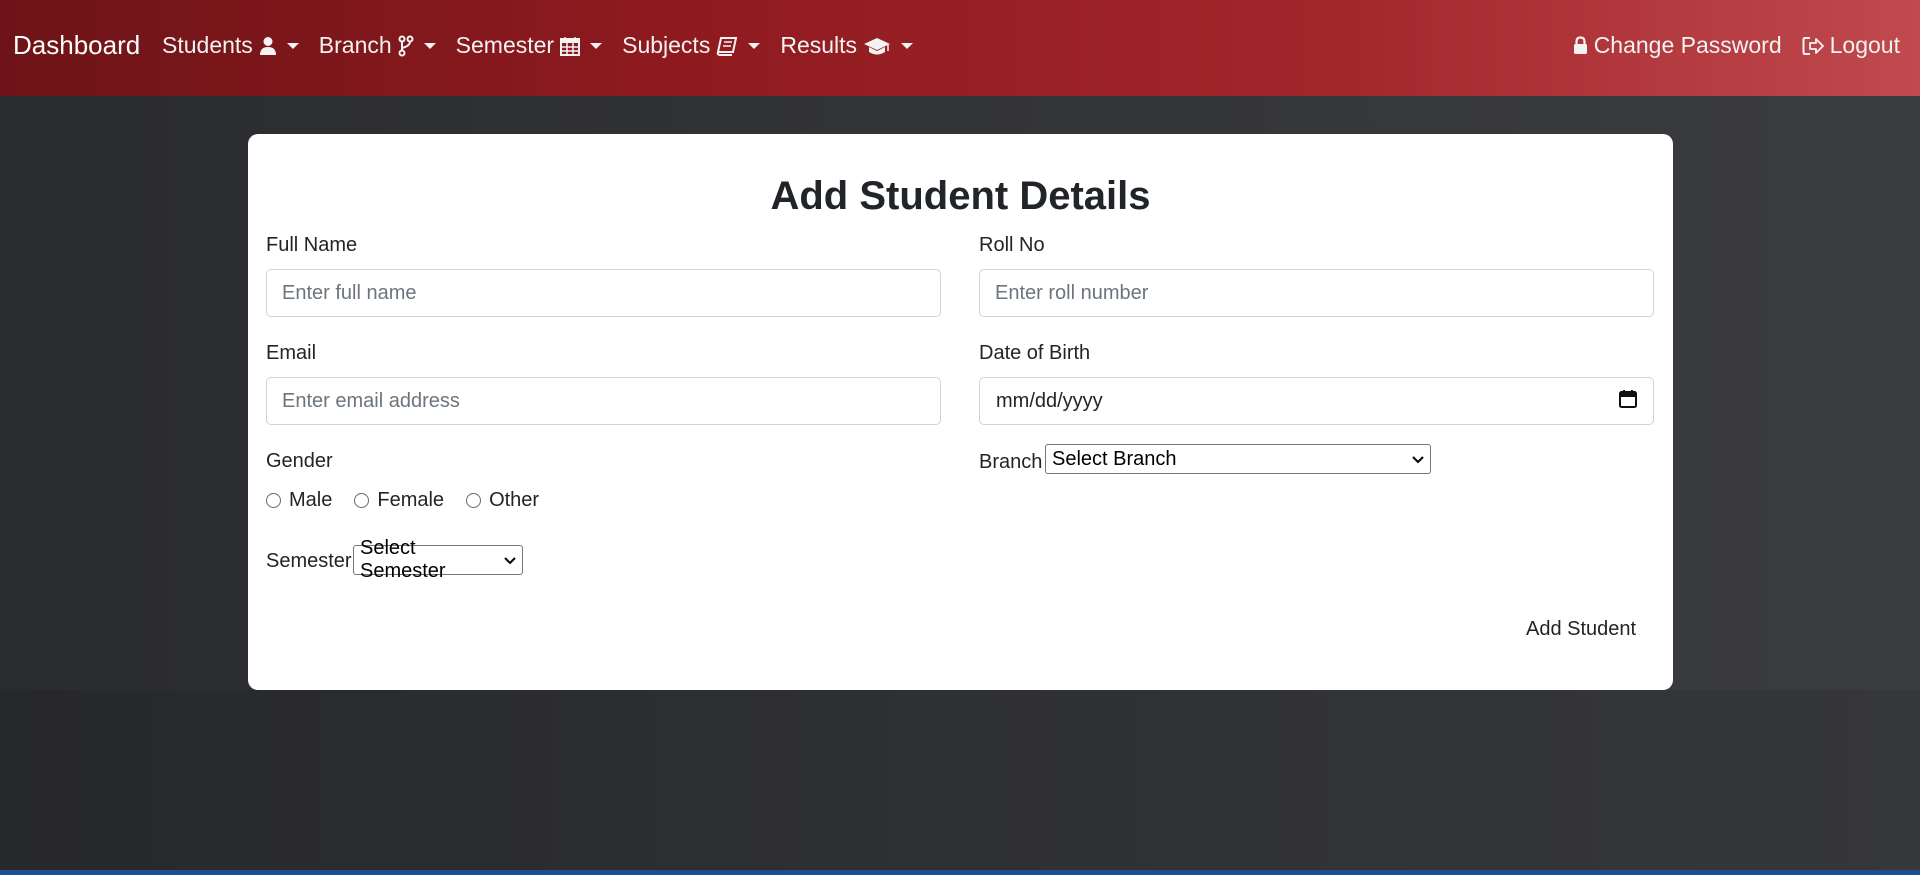  I want to click on gender-female-option: Female, so click(399, 500).